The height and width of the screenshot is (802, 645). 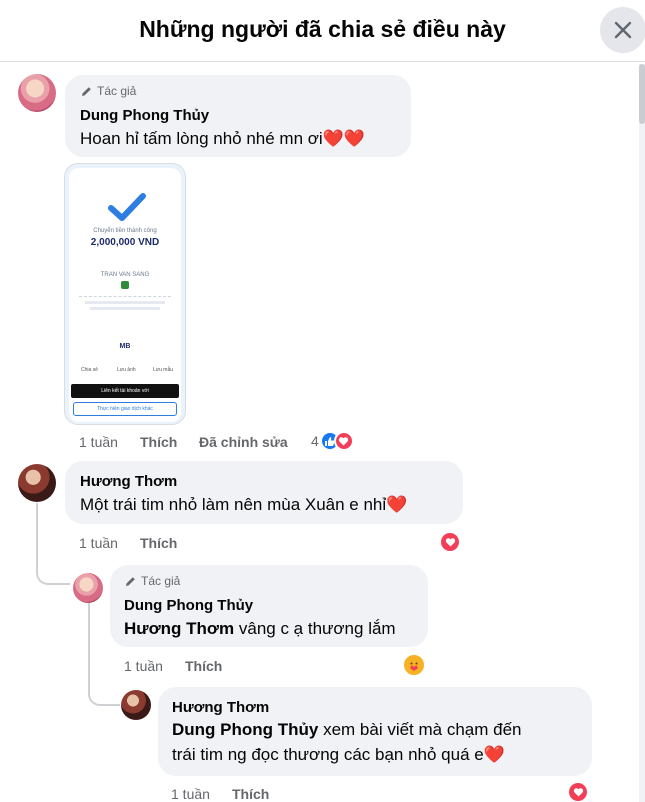 What do you see at coordinates (125, 242) in the screenshot?
I see `receipt-amount: 2,000,000 VND` at bounding box center [125, 242].